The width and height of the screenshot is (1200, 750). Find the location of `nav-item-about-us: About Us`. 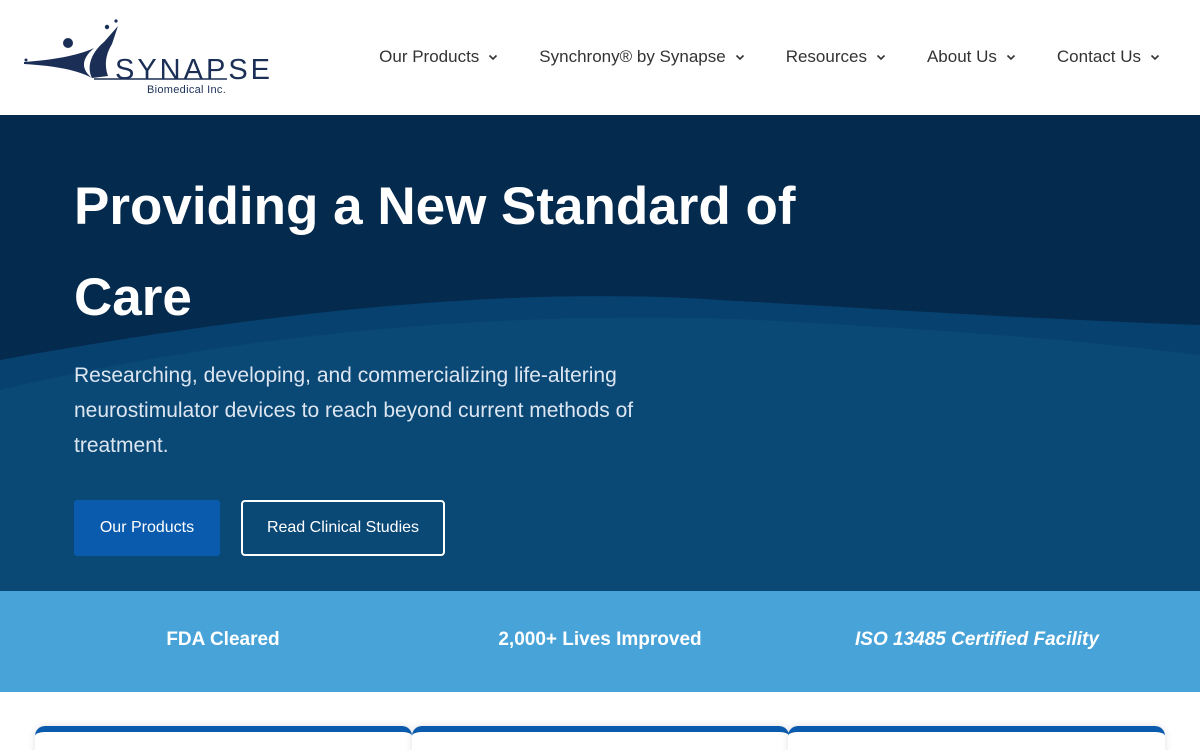

nav-item-about-us: About Us is located at coordinates (971, 57).